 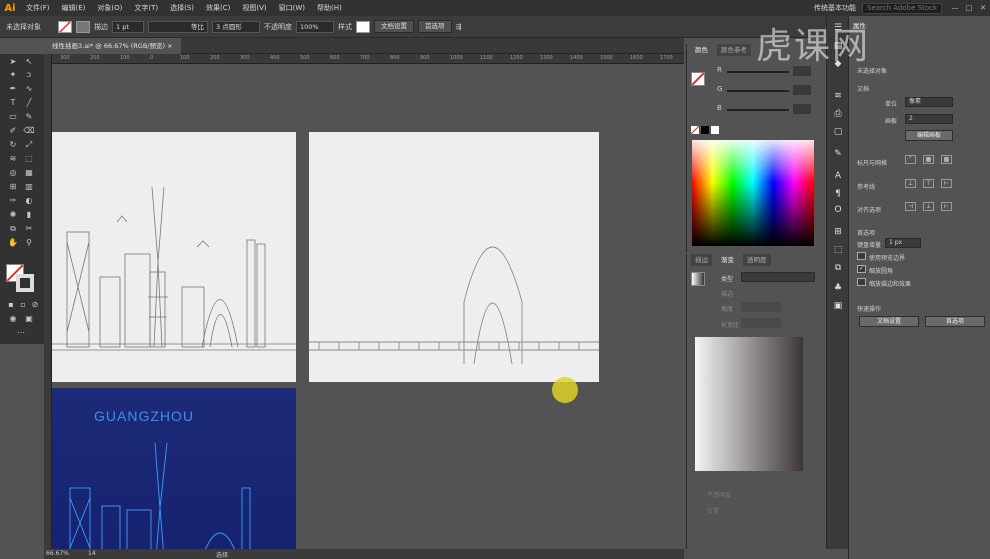 I want to click on pen-tool-icon: ✒, so click(x=13, y=89).